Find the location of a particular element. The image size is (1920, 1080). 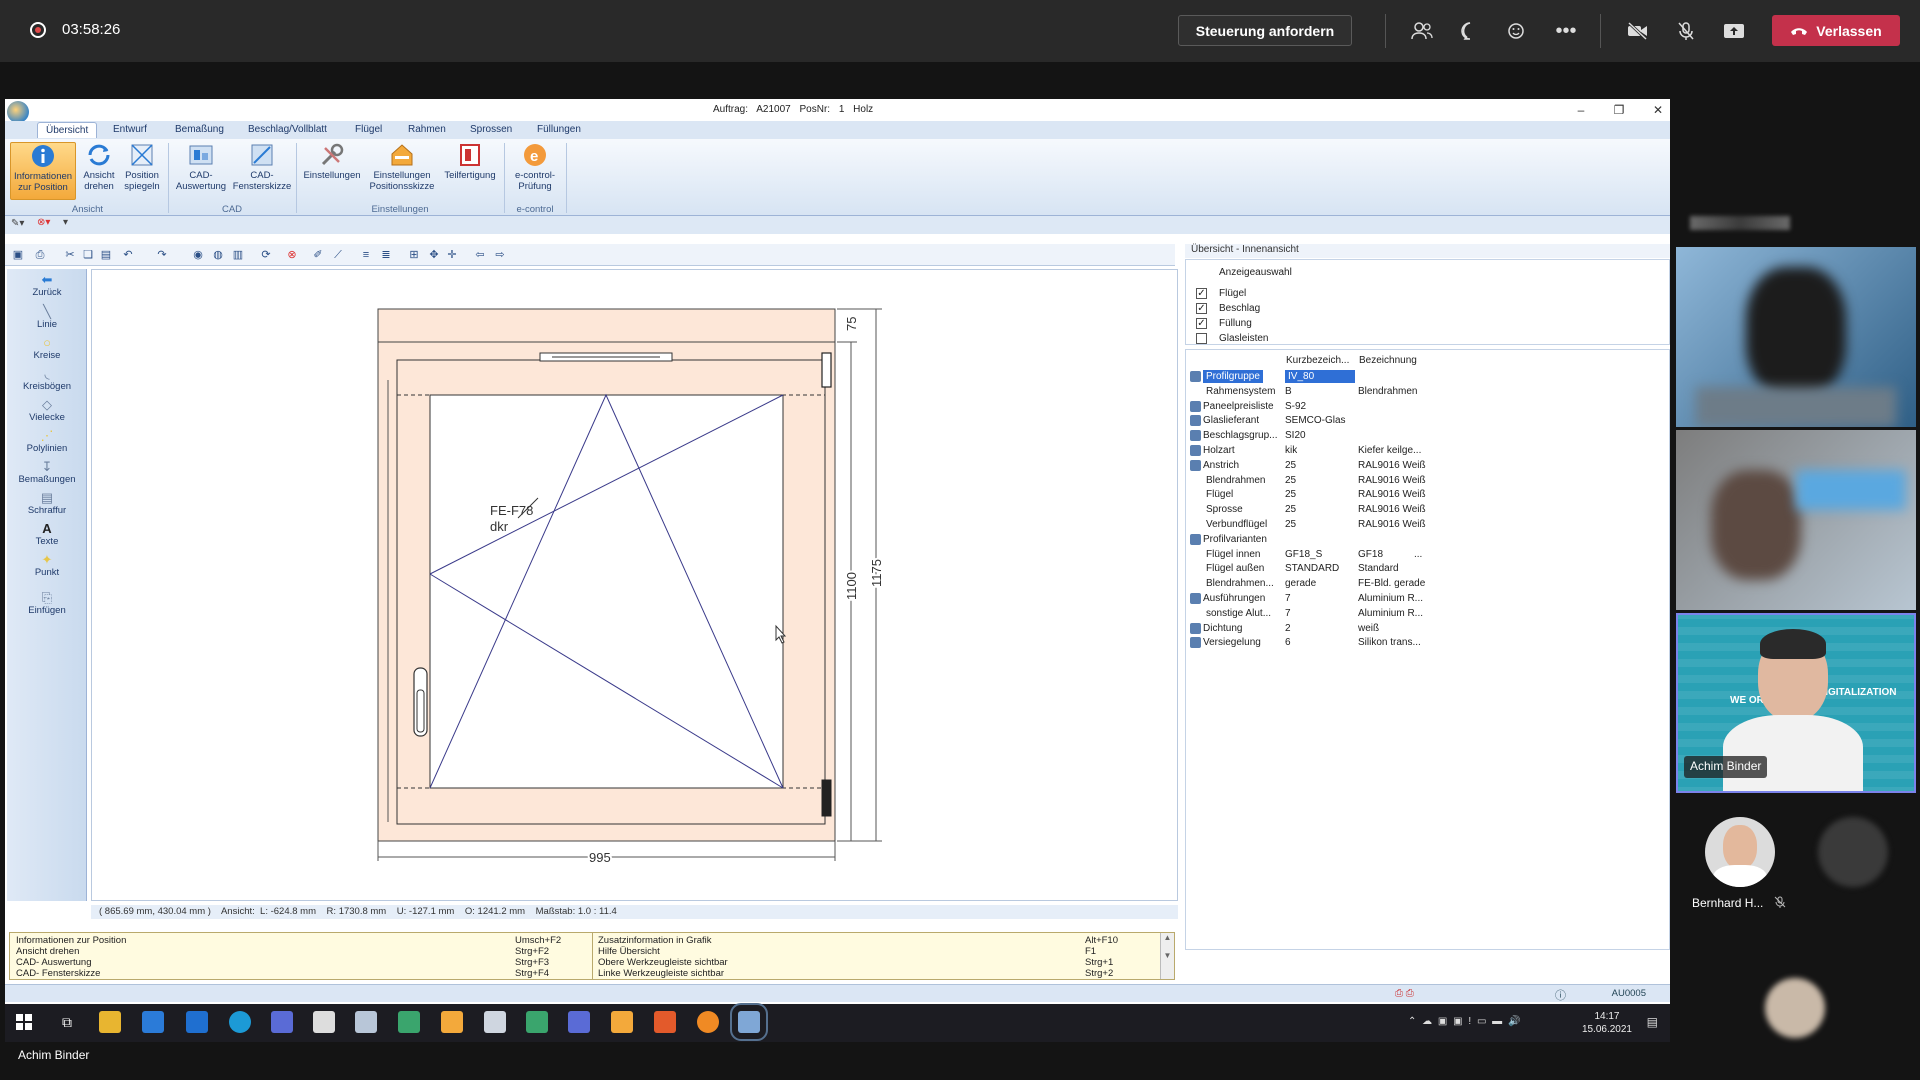

arrow-right-icon: ⇨ is located at coordinates (500, 255).